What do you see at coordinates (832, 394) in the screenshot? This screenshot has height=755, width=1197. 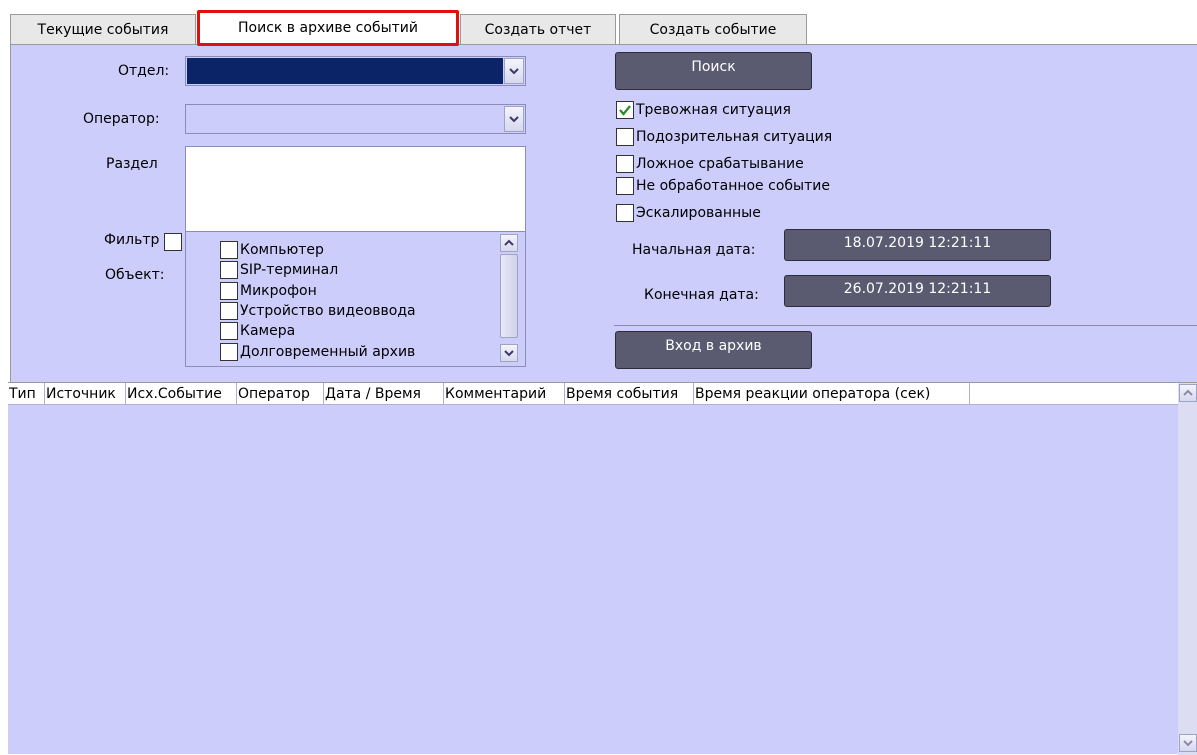 I see `column-header: Время реакции оператора (сек)` at bounding box center [832, 394].